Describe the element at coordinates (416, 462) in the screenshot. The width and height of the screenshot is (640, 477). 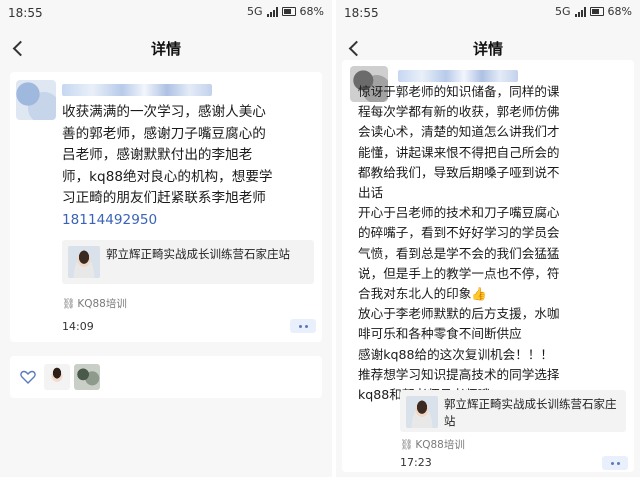
I see `post-time: 17:23` at that location.